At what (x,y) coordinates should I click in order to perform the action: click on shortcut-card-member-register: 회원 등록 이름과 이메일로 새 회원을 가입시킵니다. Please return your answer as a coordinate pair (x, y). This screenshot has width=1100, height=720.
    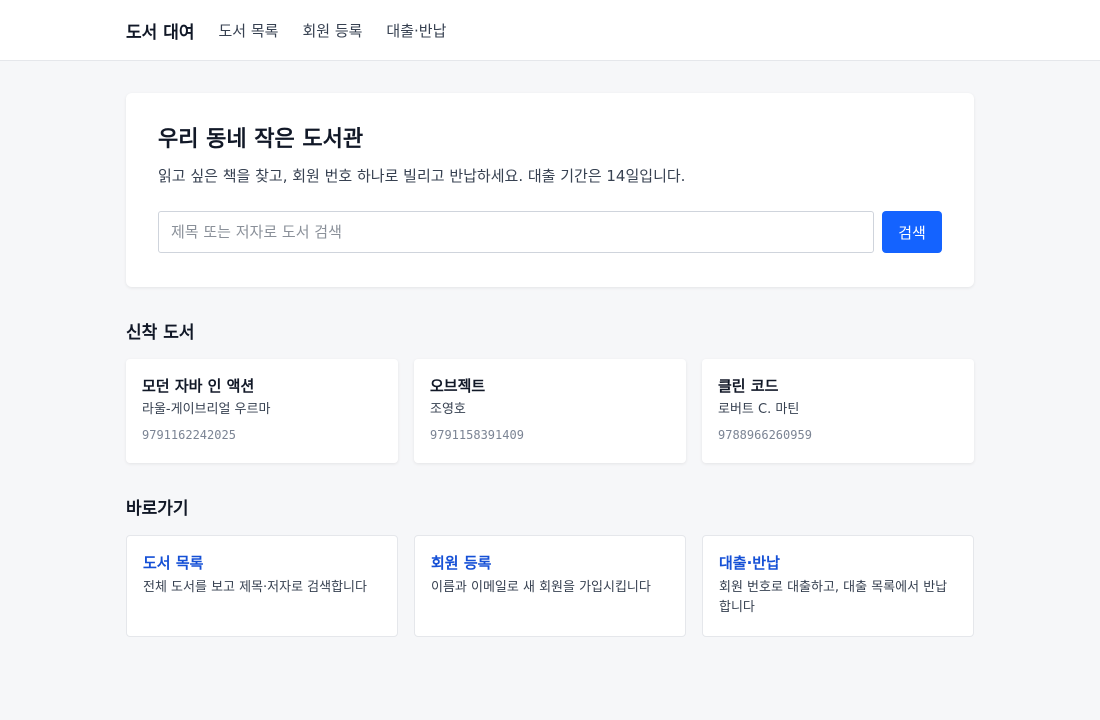
    Looking at the image, I should click on (550, 586).